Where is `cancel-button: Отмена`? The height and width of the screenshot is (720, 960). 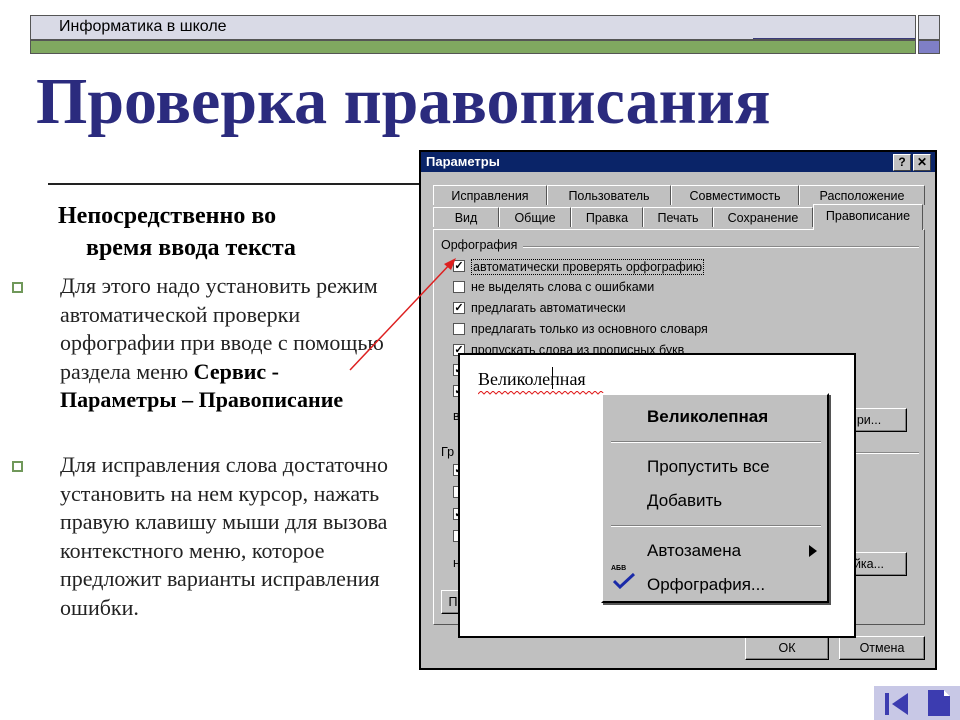
cancel-button: Отмена is located at coordinates (882, 648).